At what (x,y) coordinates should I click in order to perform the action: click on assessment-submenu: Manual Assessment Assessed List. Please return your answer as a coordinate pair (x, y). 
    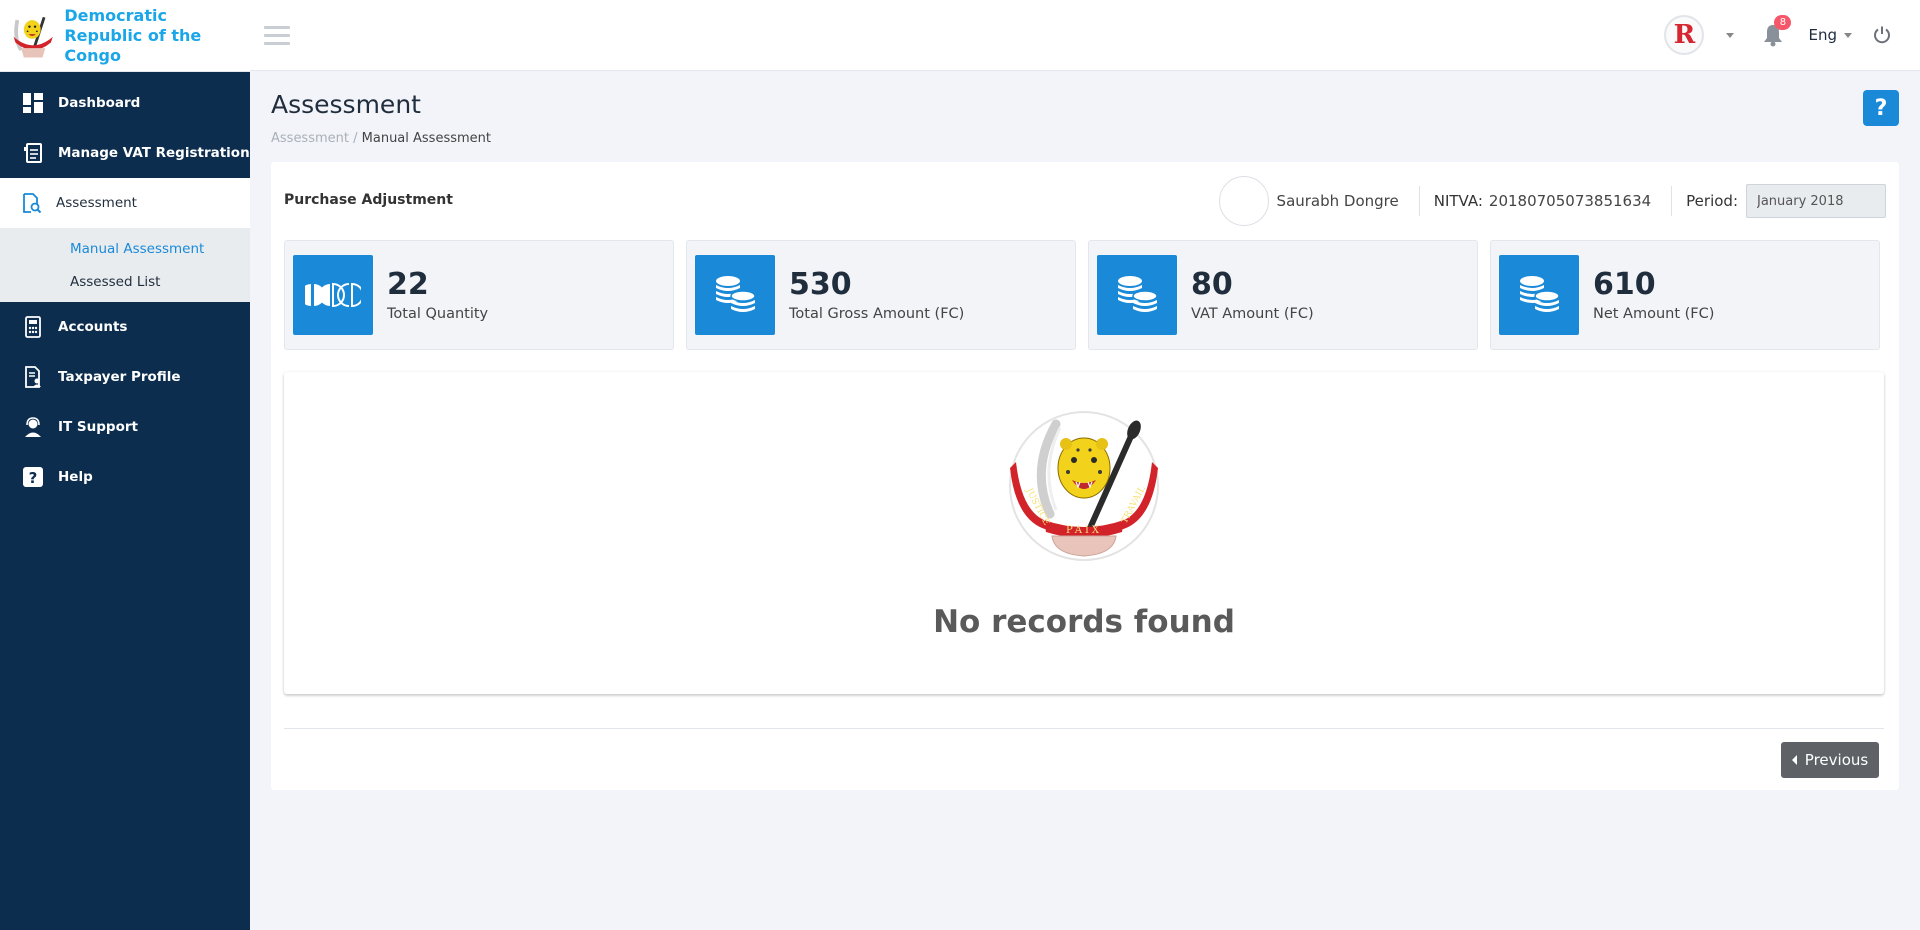
    Looking at the image, I should click on (125, 265).